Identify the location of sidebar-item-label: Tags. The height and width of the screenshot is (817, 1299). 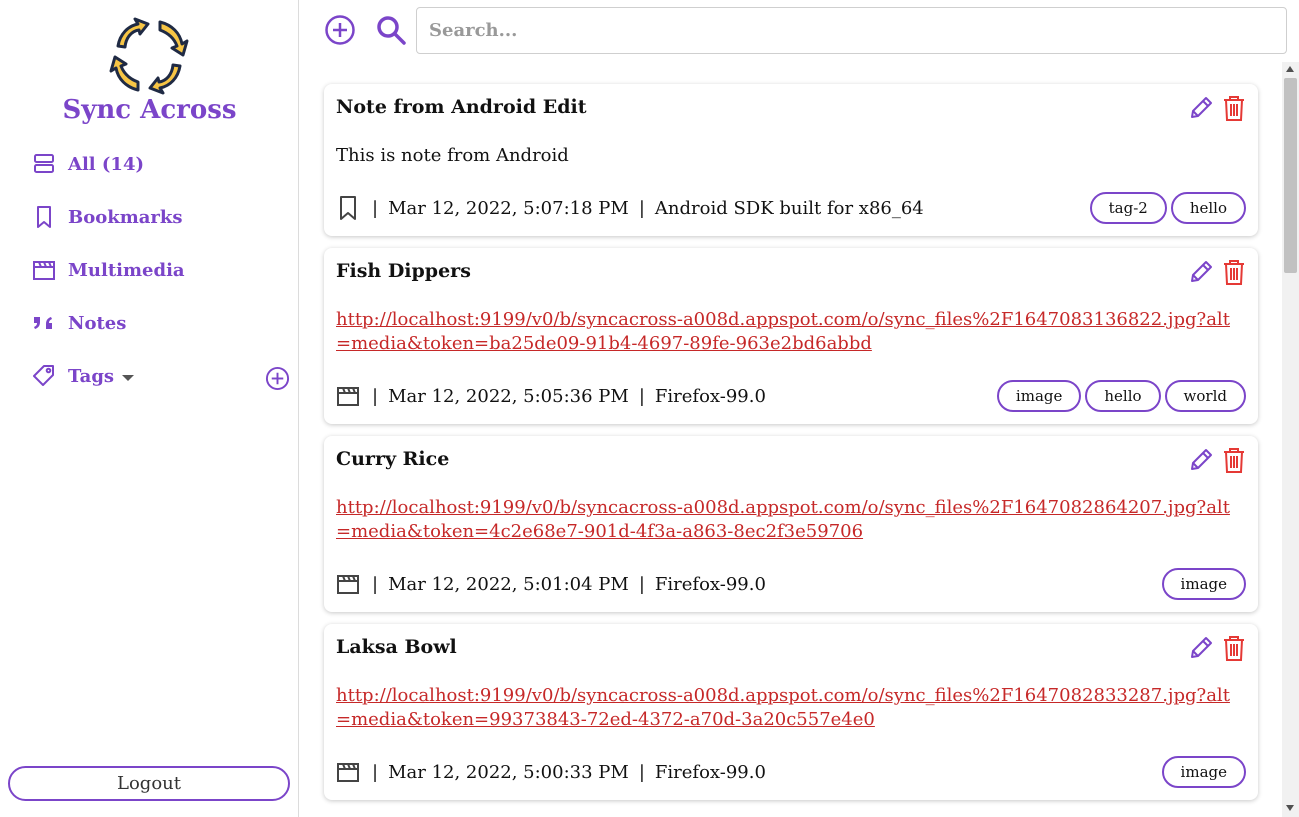
(91, 376).